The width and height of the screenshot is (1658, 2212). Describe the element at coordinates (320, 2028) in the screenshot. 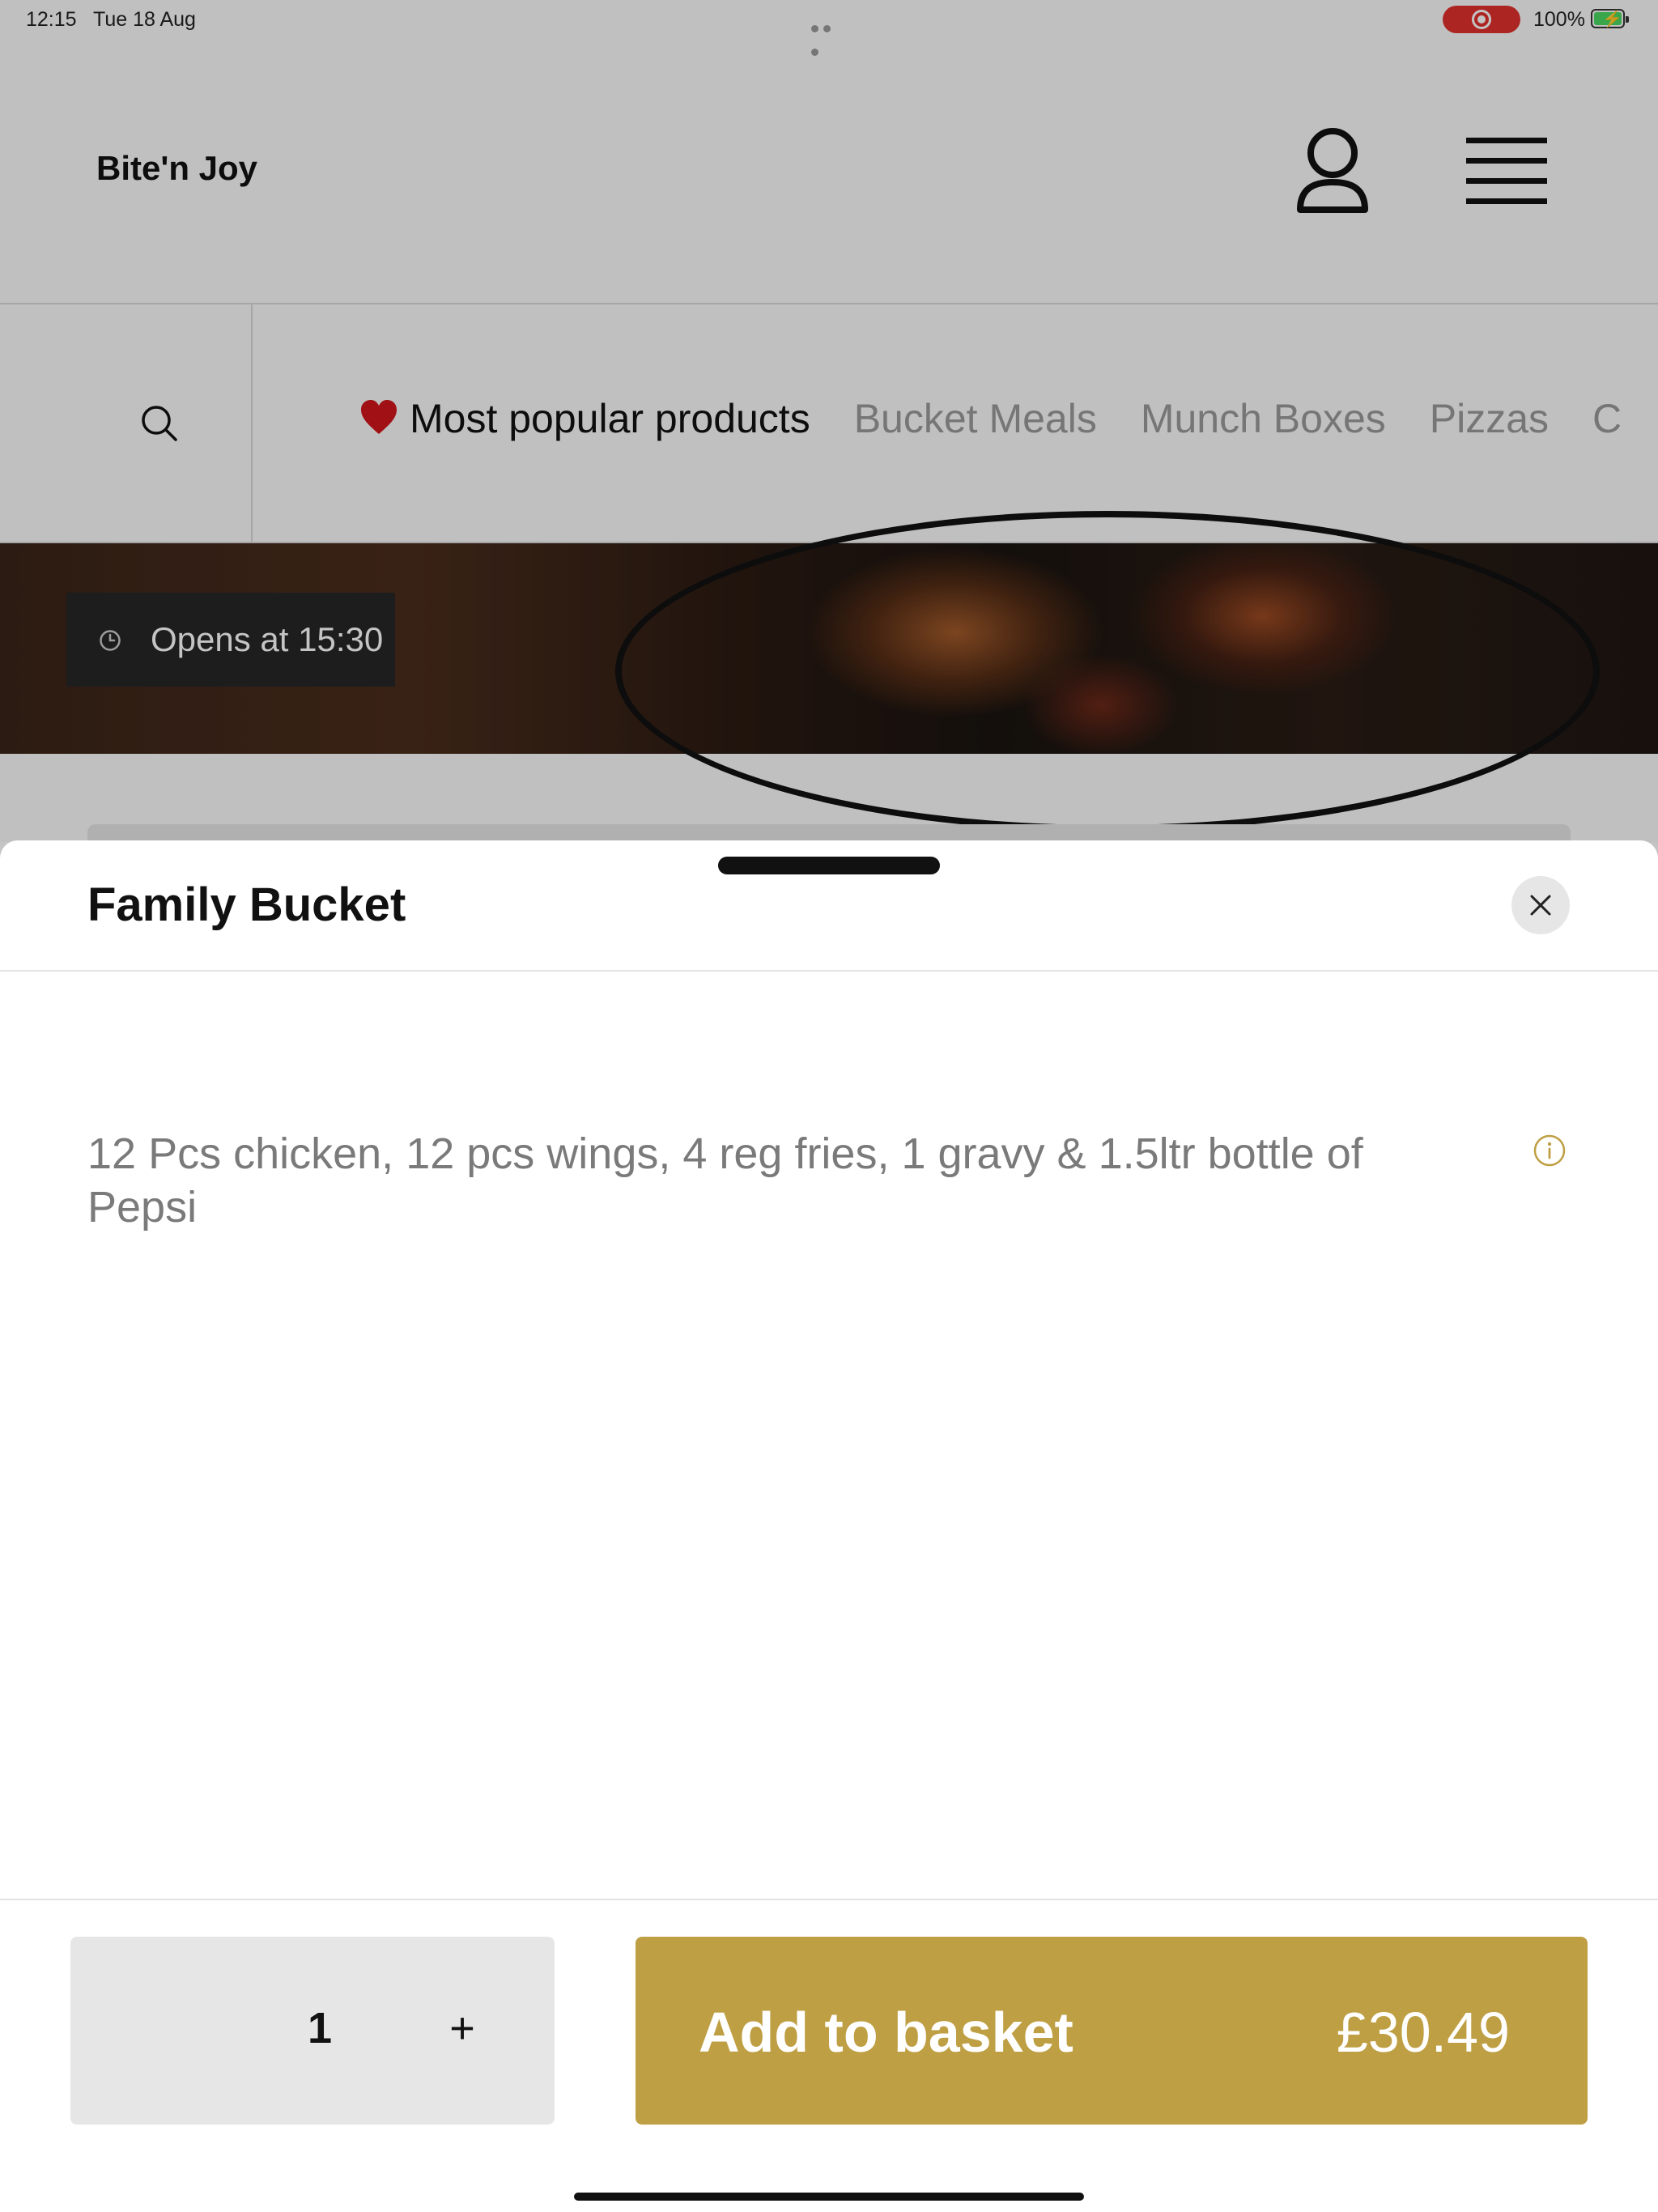

I see `quantity-value: 1` at that location.